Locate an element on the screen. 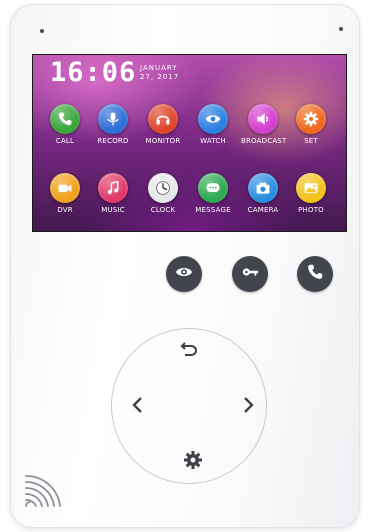 Image resolution: width=370 pixels, height=532 pixels. left-button is located at coordinates (138, 407).